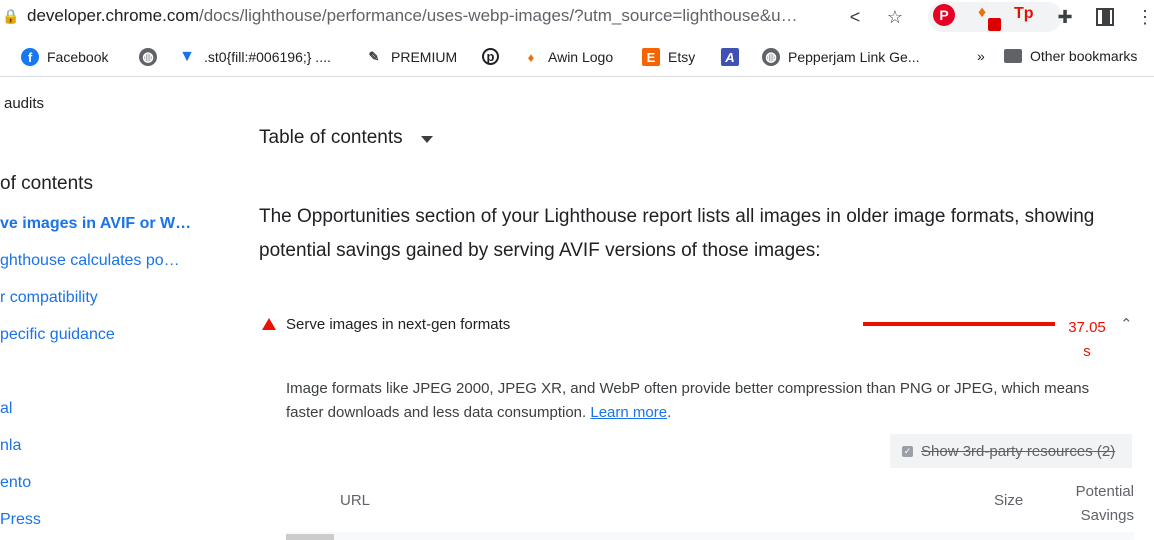  Describe the element at coordinates (944, 15) in the screenshot. I see `pinterest-icon: P` at that location.